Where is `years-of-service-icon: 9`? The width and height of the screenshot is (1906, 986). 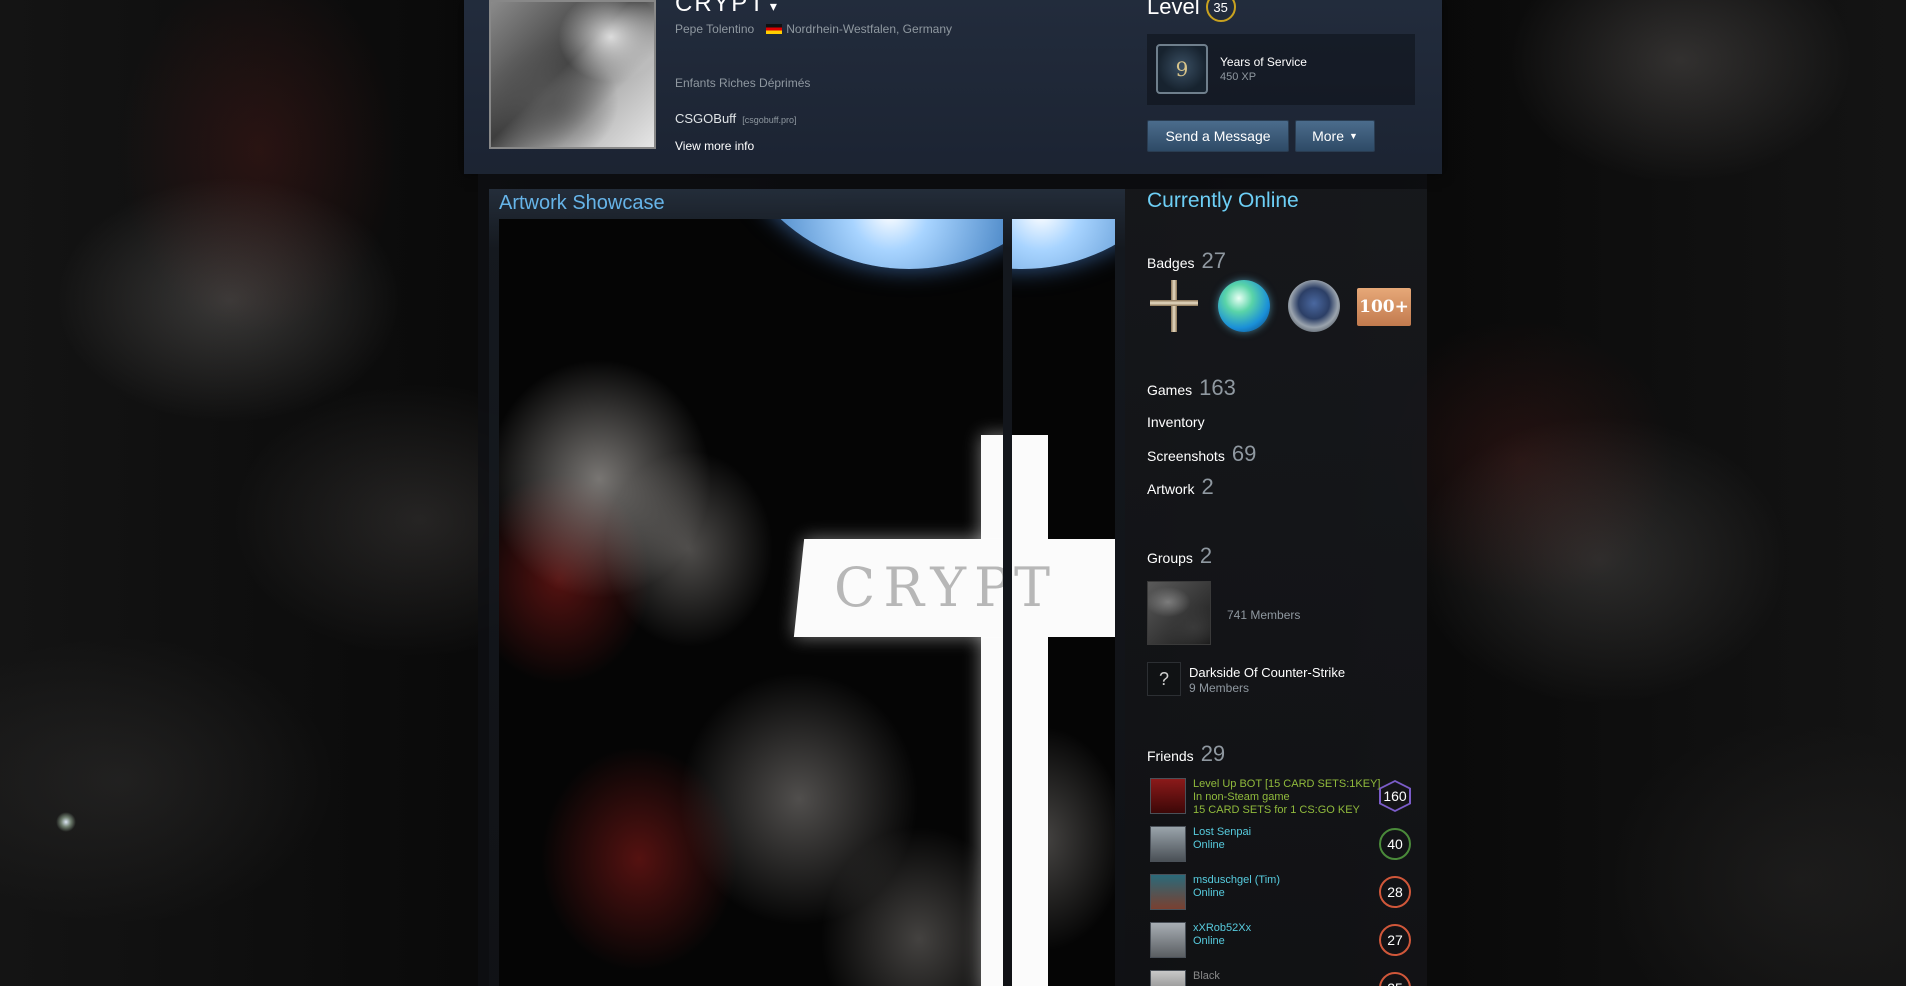
years-of-service-icon: 9 is located at coordinates (1182, 69).